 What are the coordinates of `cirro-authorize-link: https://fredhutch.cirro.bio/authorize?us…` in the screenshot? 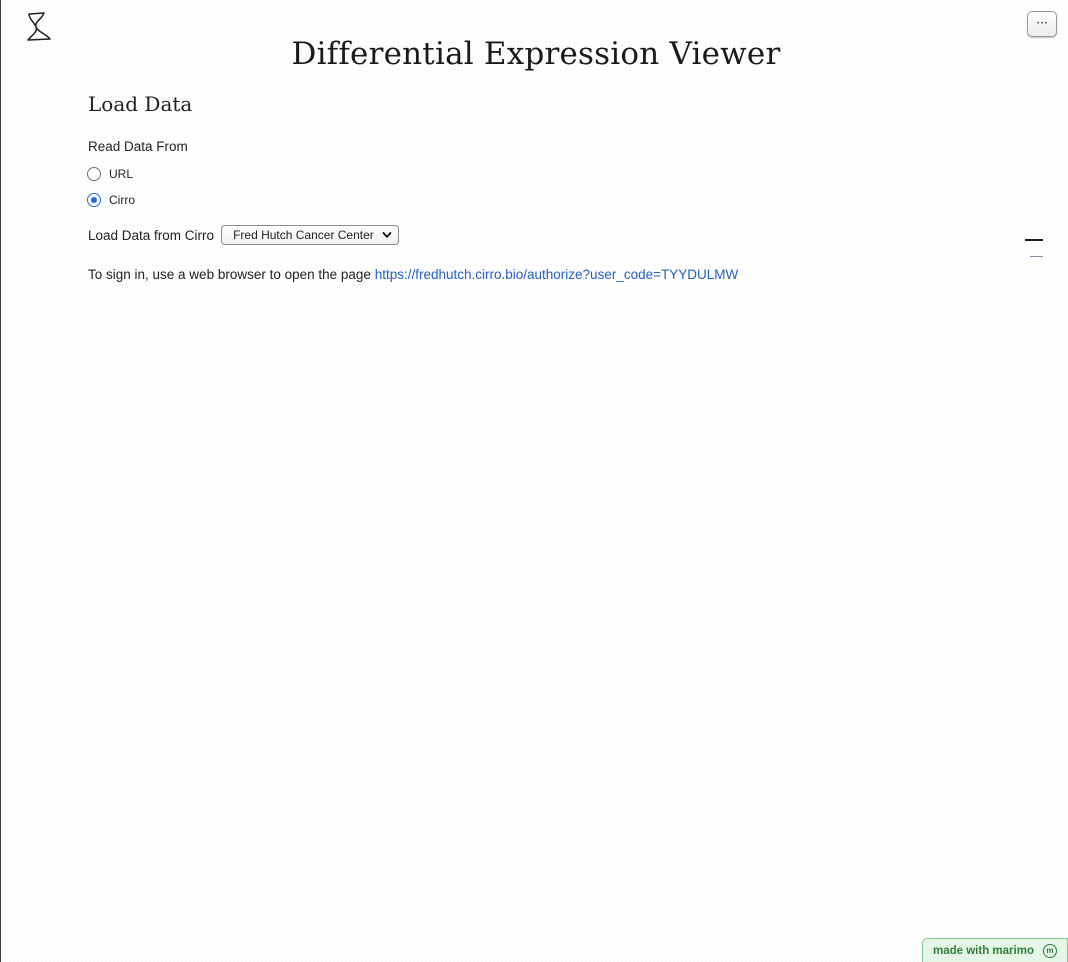 It's located at (557, 274).